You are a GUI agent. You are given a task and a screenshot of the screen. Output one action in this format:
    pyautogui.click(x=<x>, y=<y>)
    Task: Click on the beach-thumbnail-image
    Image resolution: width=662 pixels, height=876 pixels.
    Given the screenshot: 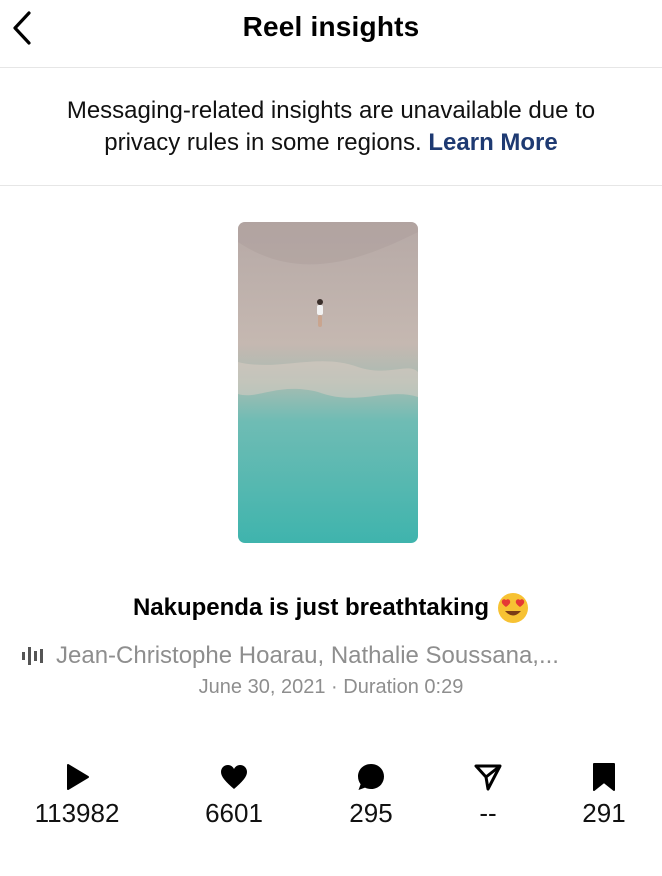 What is the action you would take?
    pyautogui.click(x=328, y=382)
    